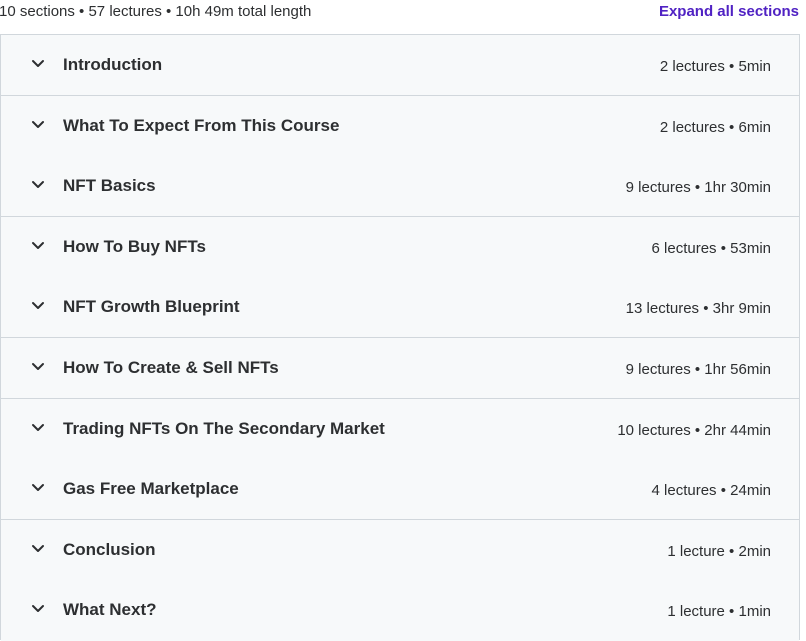  What do you see at coordinates (698, 369) in the screenshot?
I see `section-meta: 9 lectures • 1hr 56min` at bounding box center [698, 369].